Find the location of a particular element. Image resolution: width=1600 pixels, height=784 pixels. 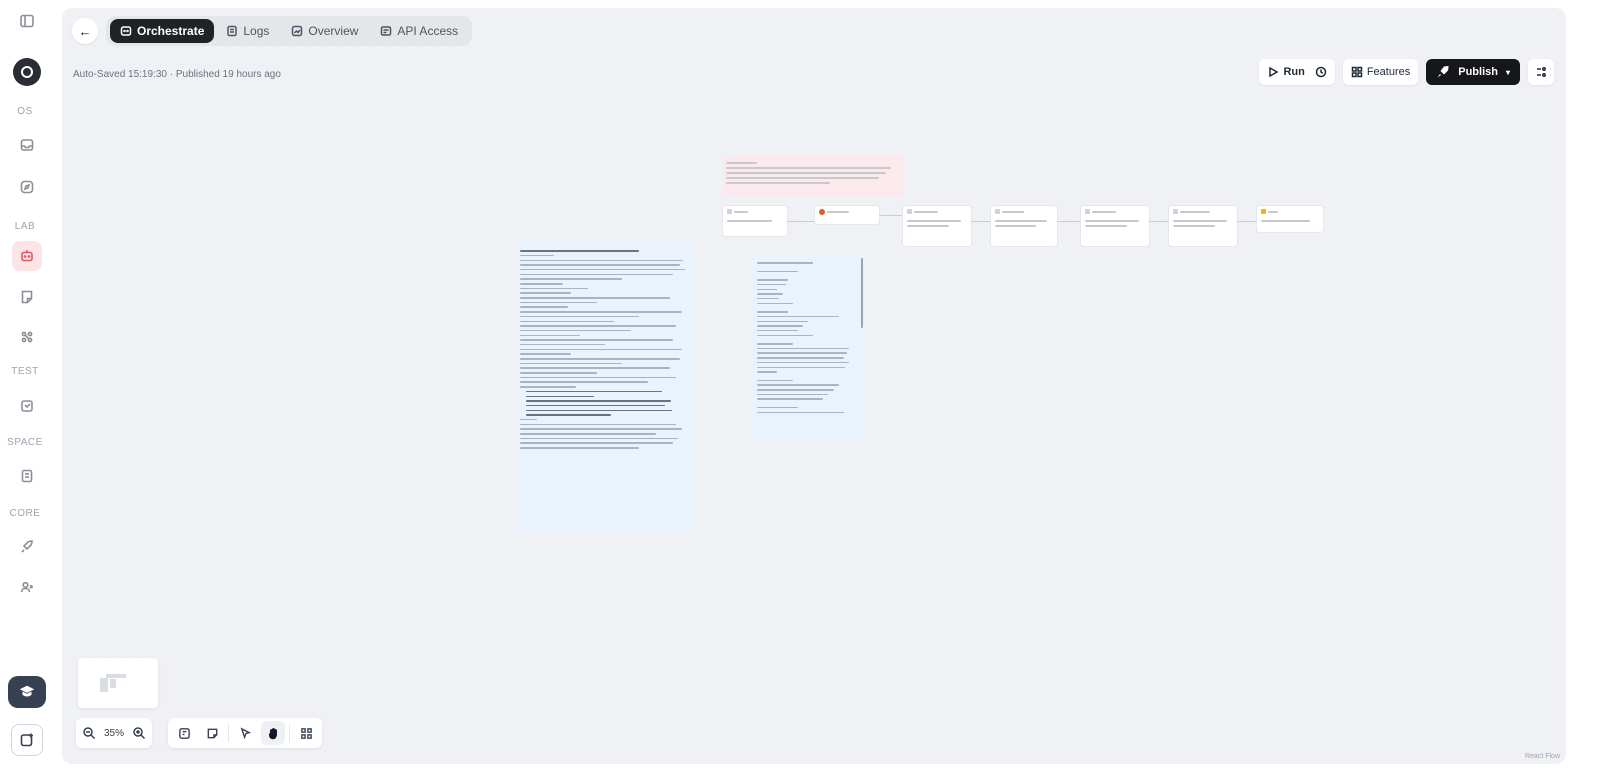

new-chat-icon is located at coordinates (27, 740).